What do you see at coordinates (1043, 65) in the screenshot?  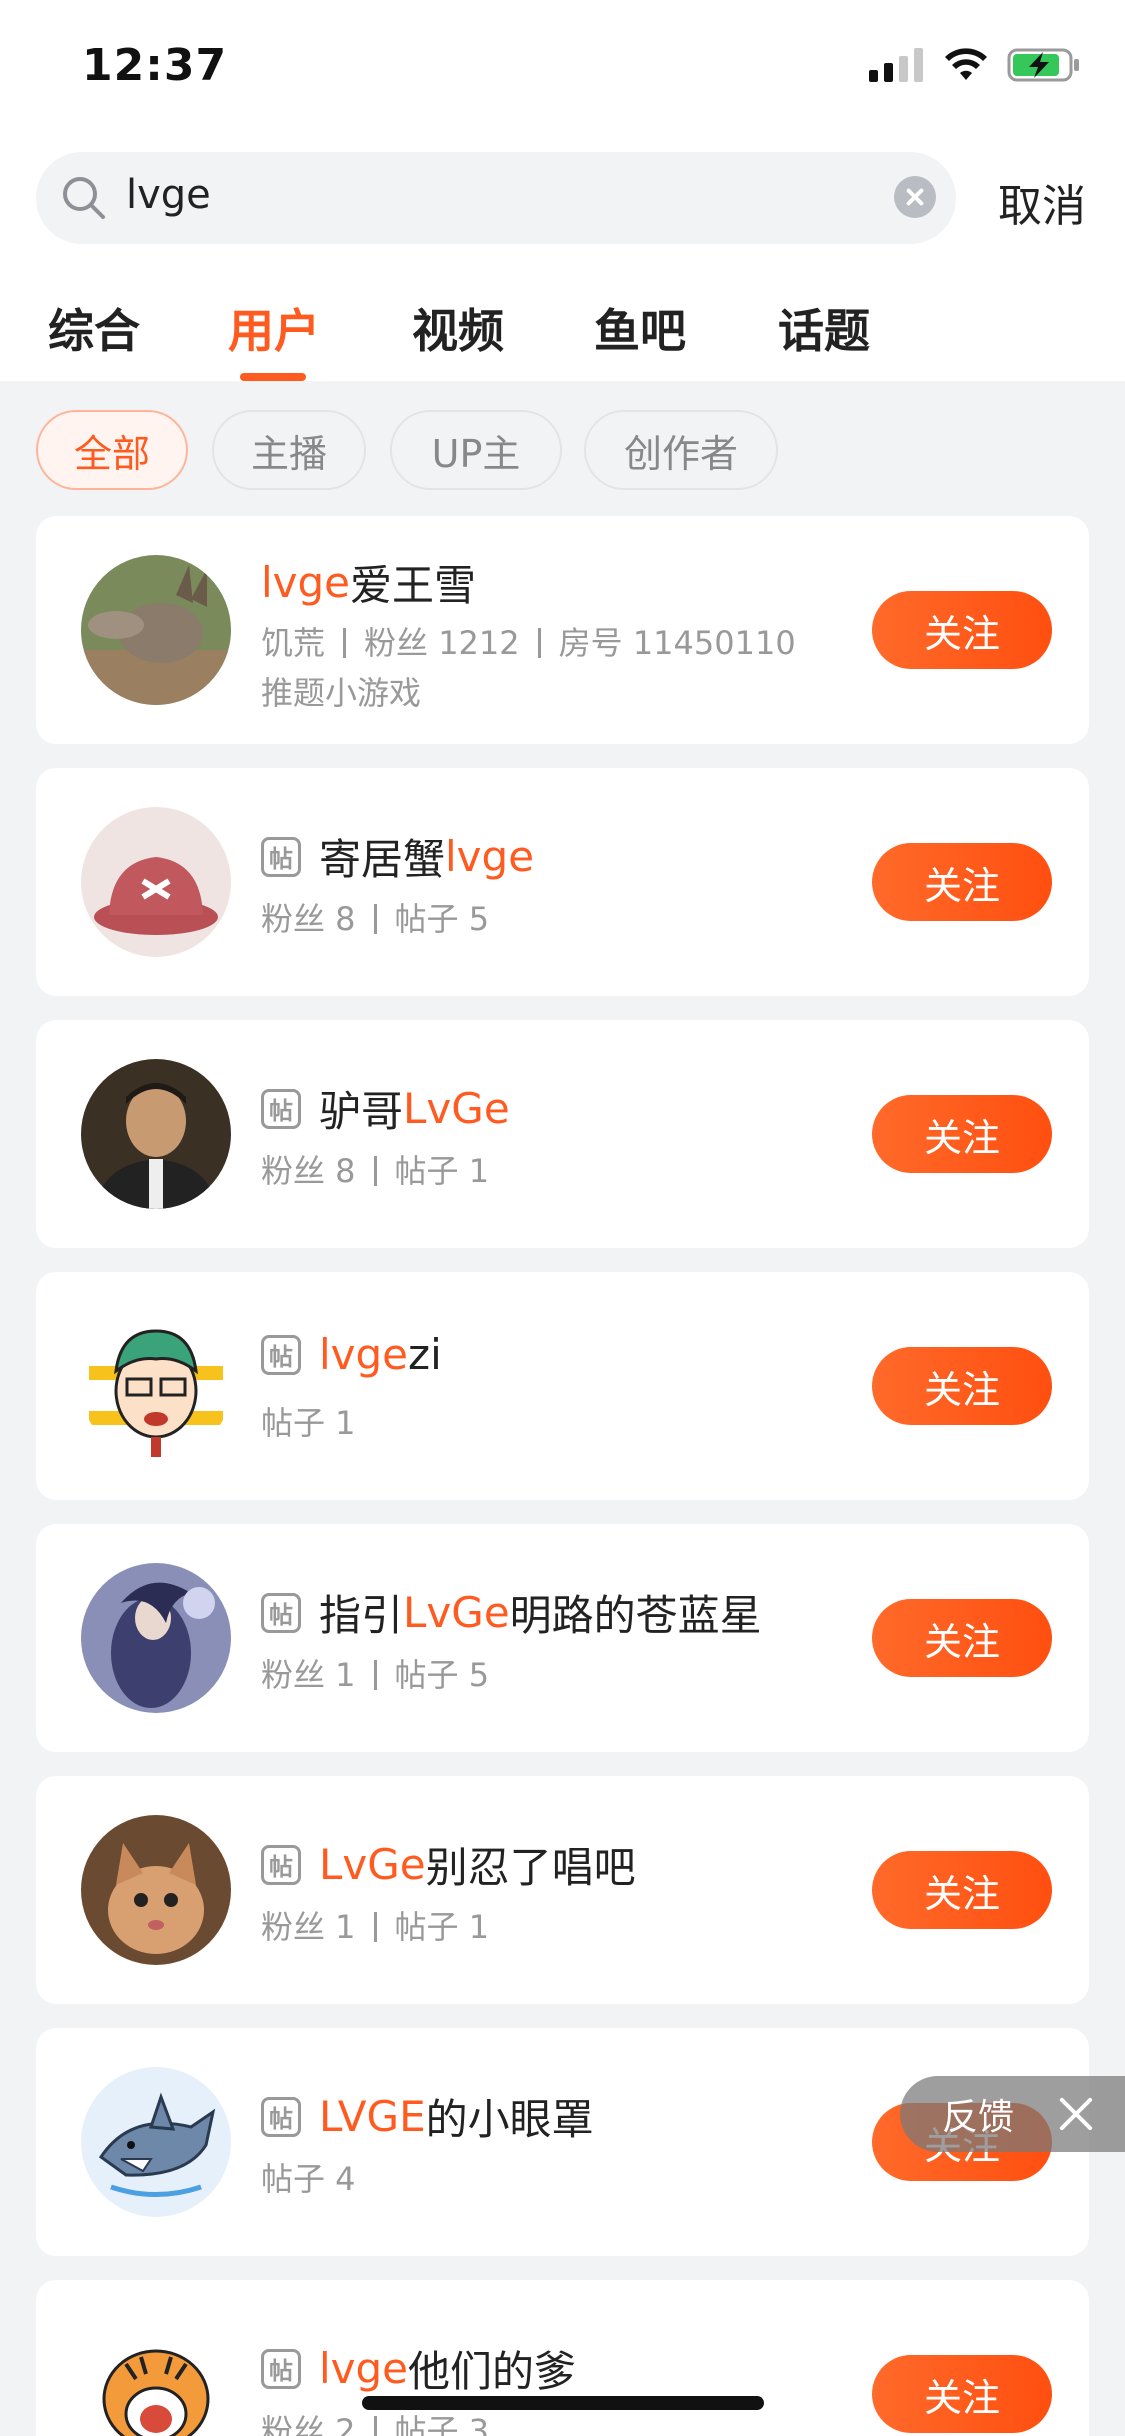 I see `battery-icon` at bounding box center [1043, 65].